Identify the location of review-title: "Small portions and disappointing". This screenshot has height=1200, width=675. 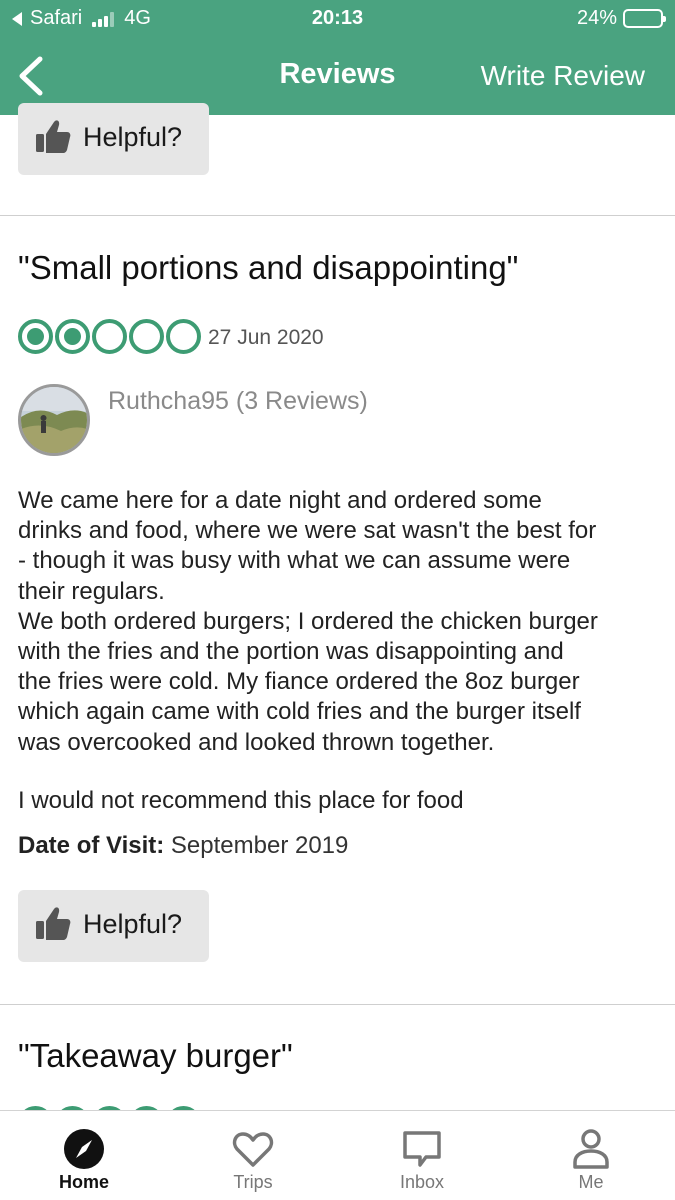
(268, 268).